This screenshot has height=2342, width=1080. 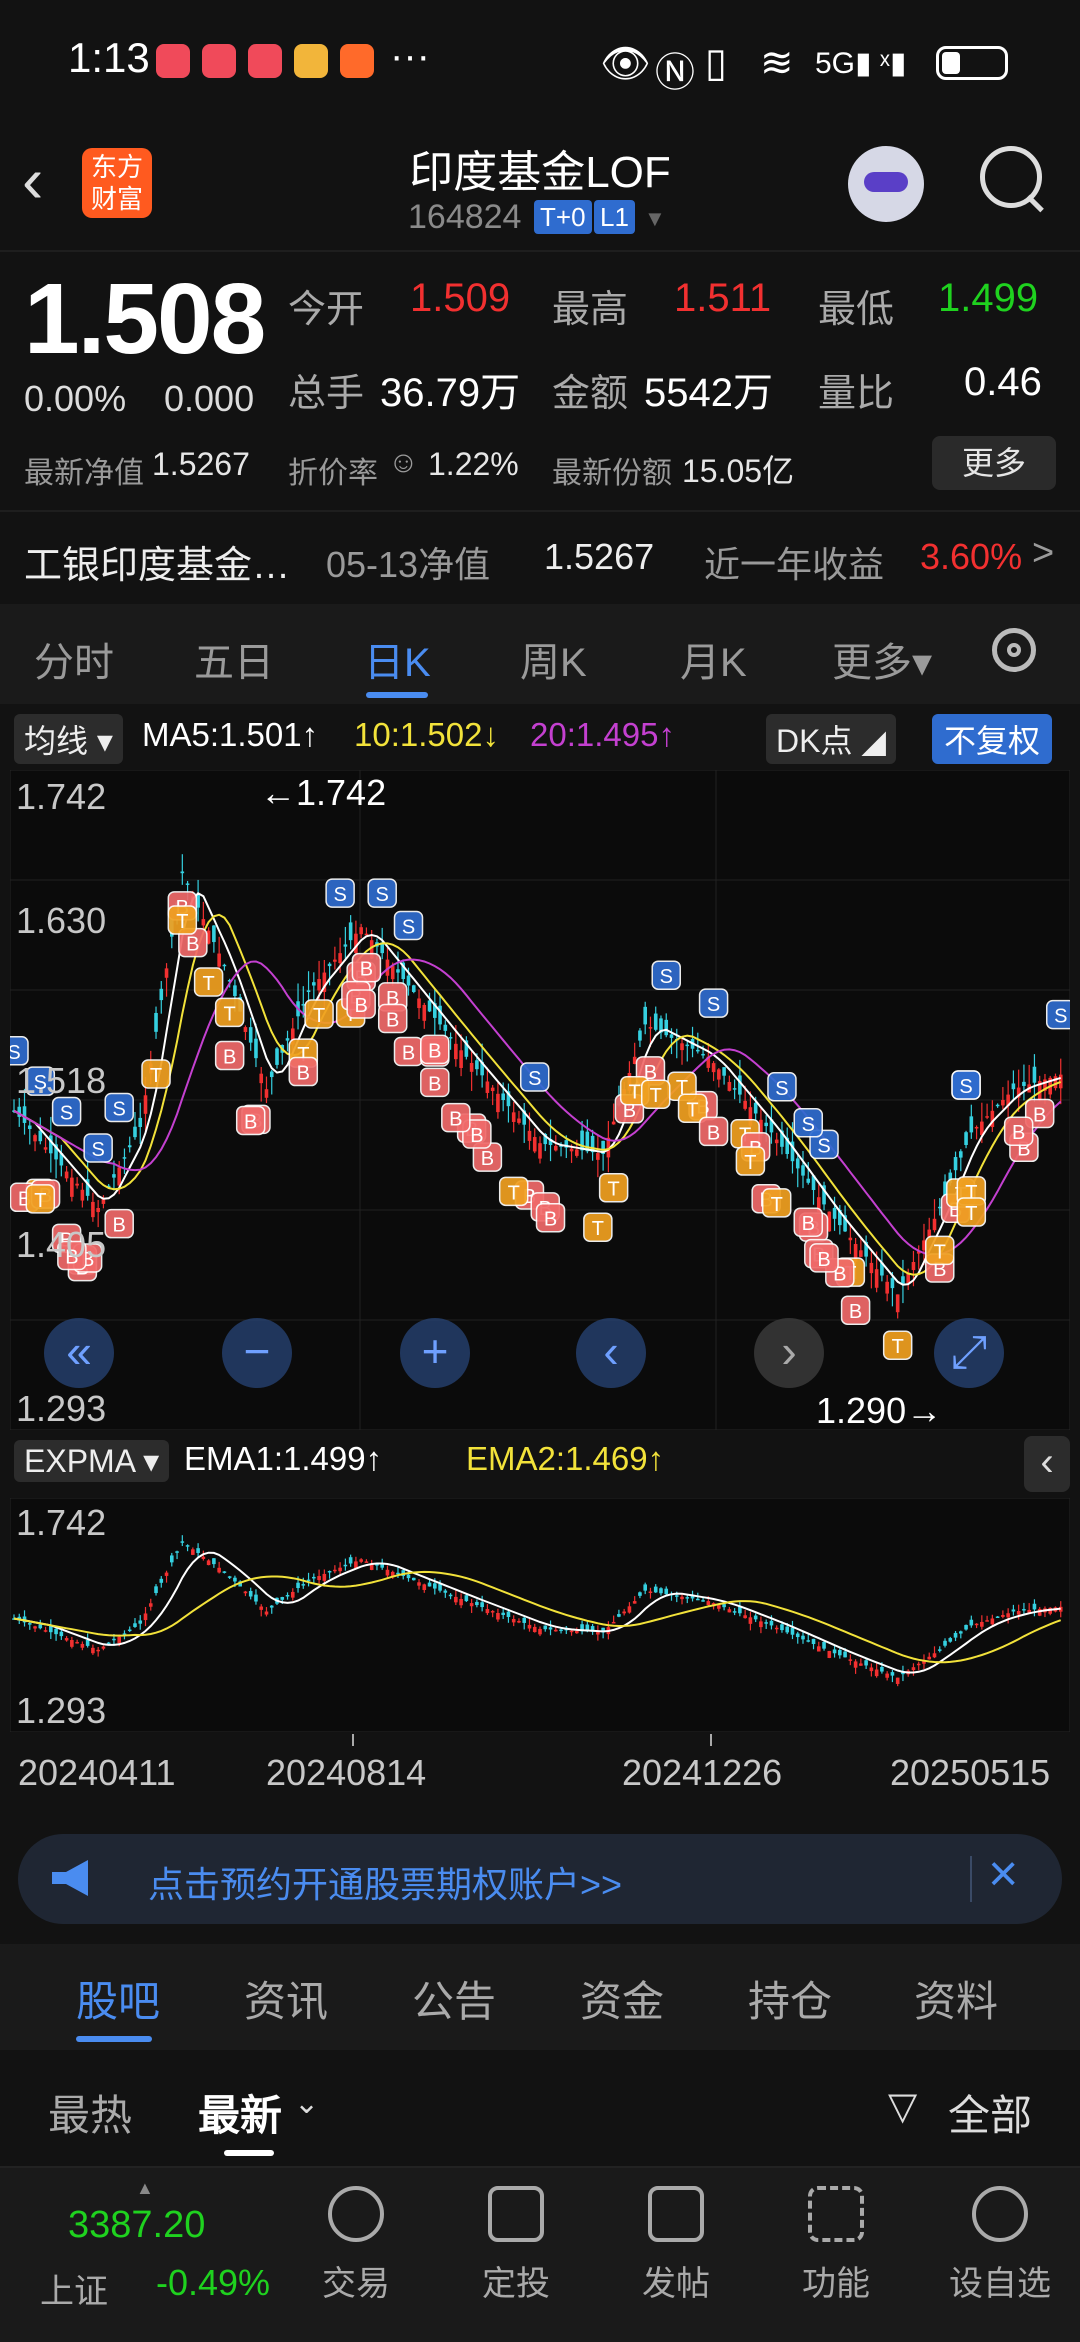 I want to click on dk-point-button: DK点 ◢, so click(x=831, y=739).